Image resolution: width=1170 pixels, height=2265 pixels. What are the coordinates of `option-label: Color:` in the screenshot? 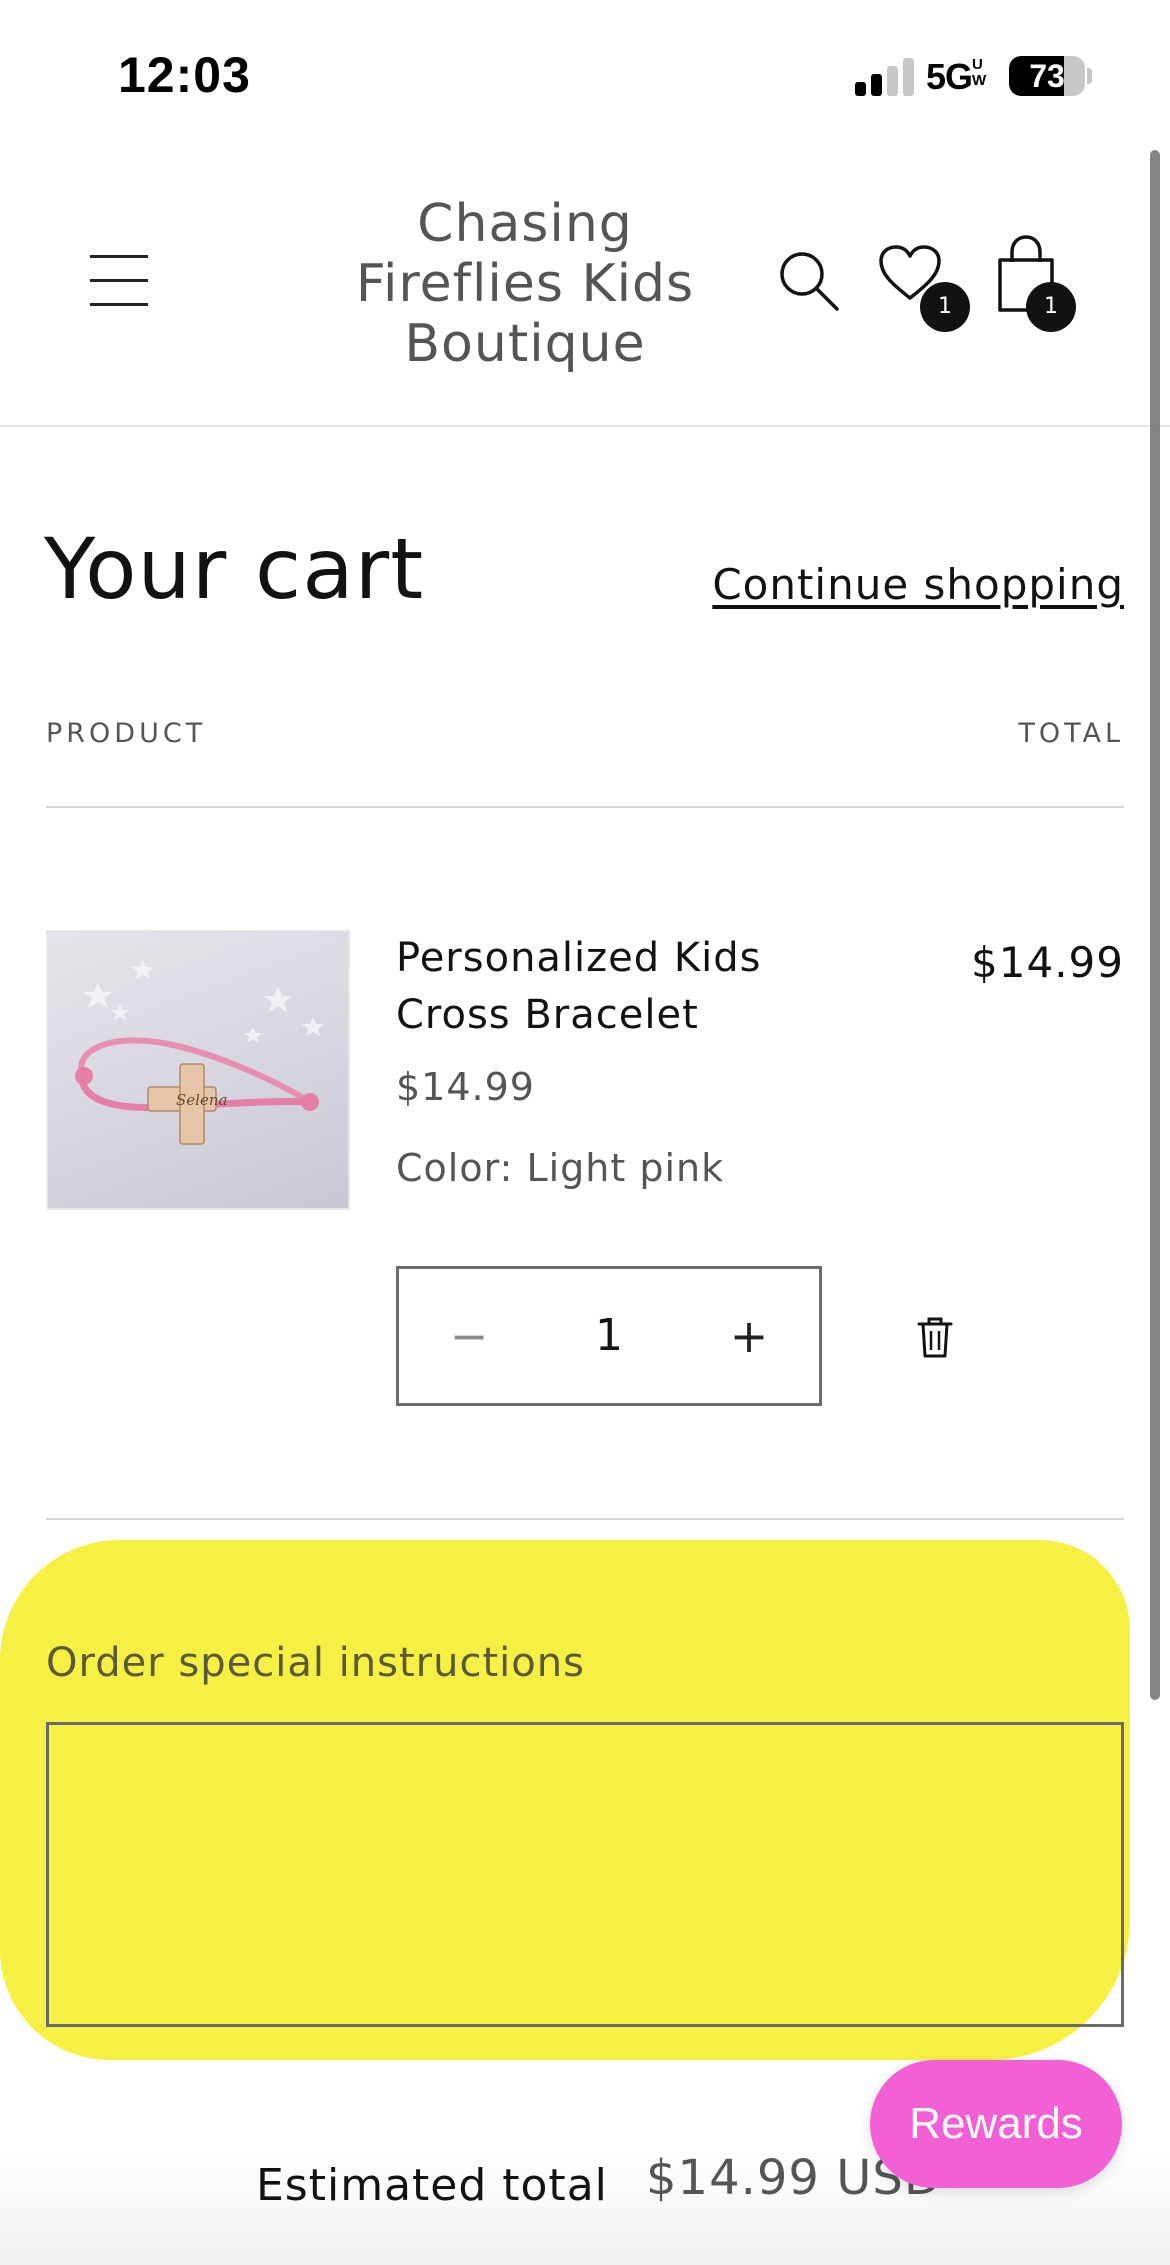 It's located at (455, 1168).